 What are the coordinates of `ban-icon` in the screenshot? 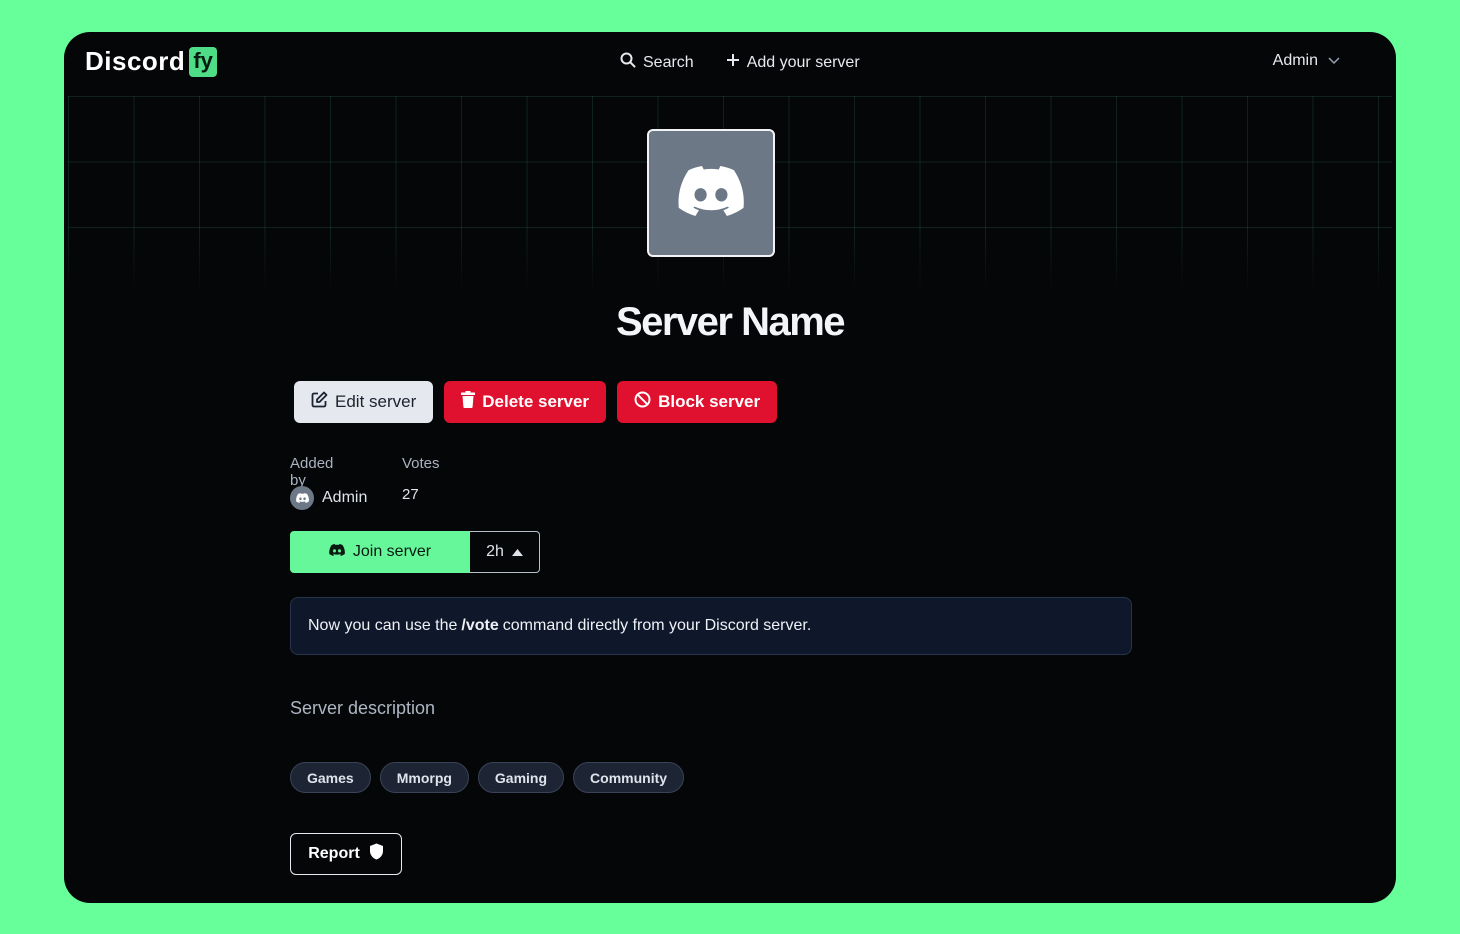 It's located at (642, 402).